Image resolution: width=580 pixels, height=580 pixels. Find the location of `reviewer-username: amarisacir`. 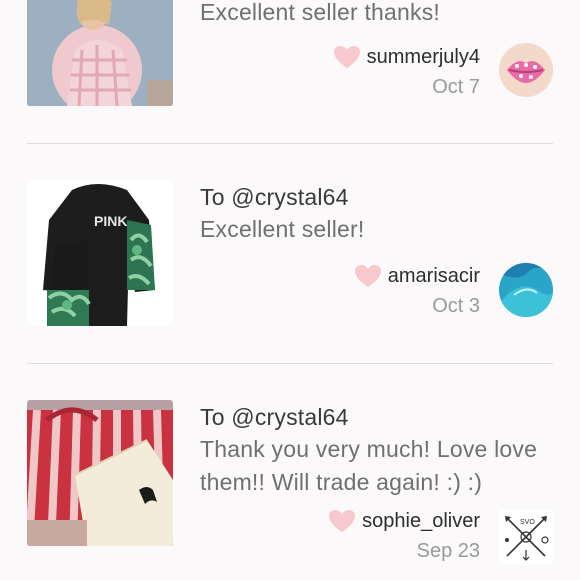

reviewer-username: amarisacir is located at coordinates (434, 276).